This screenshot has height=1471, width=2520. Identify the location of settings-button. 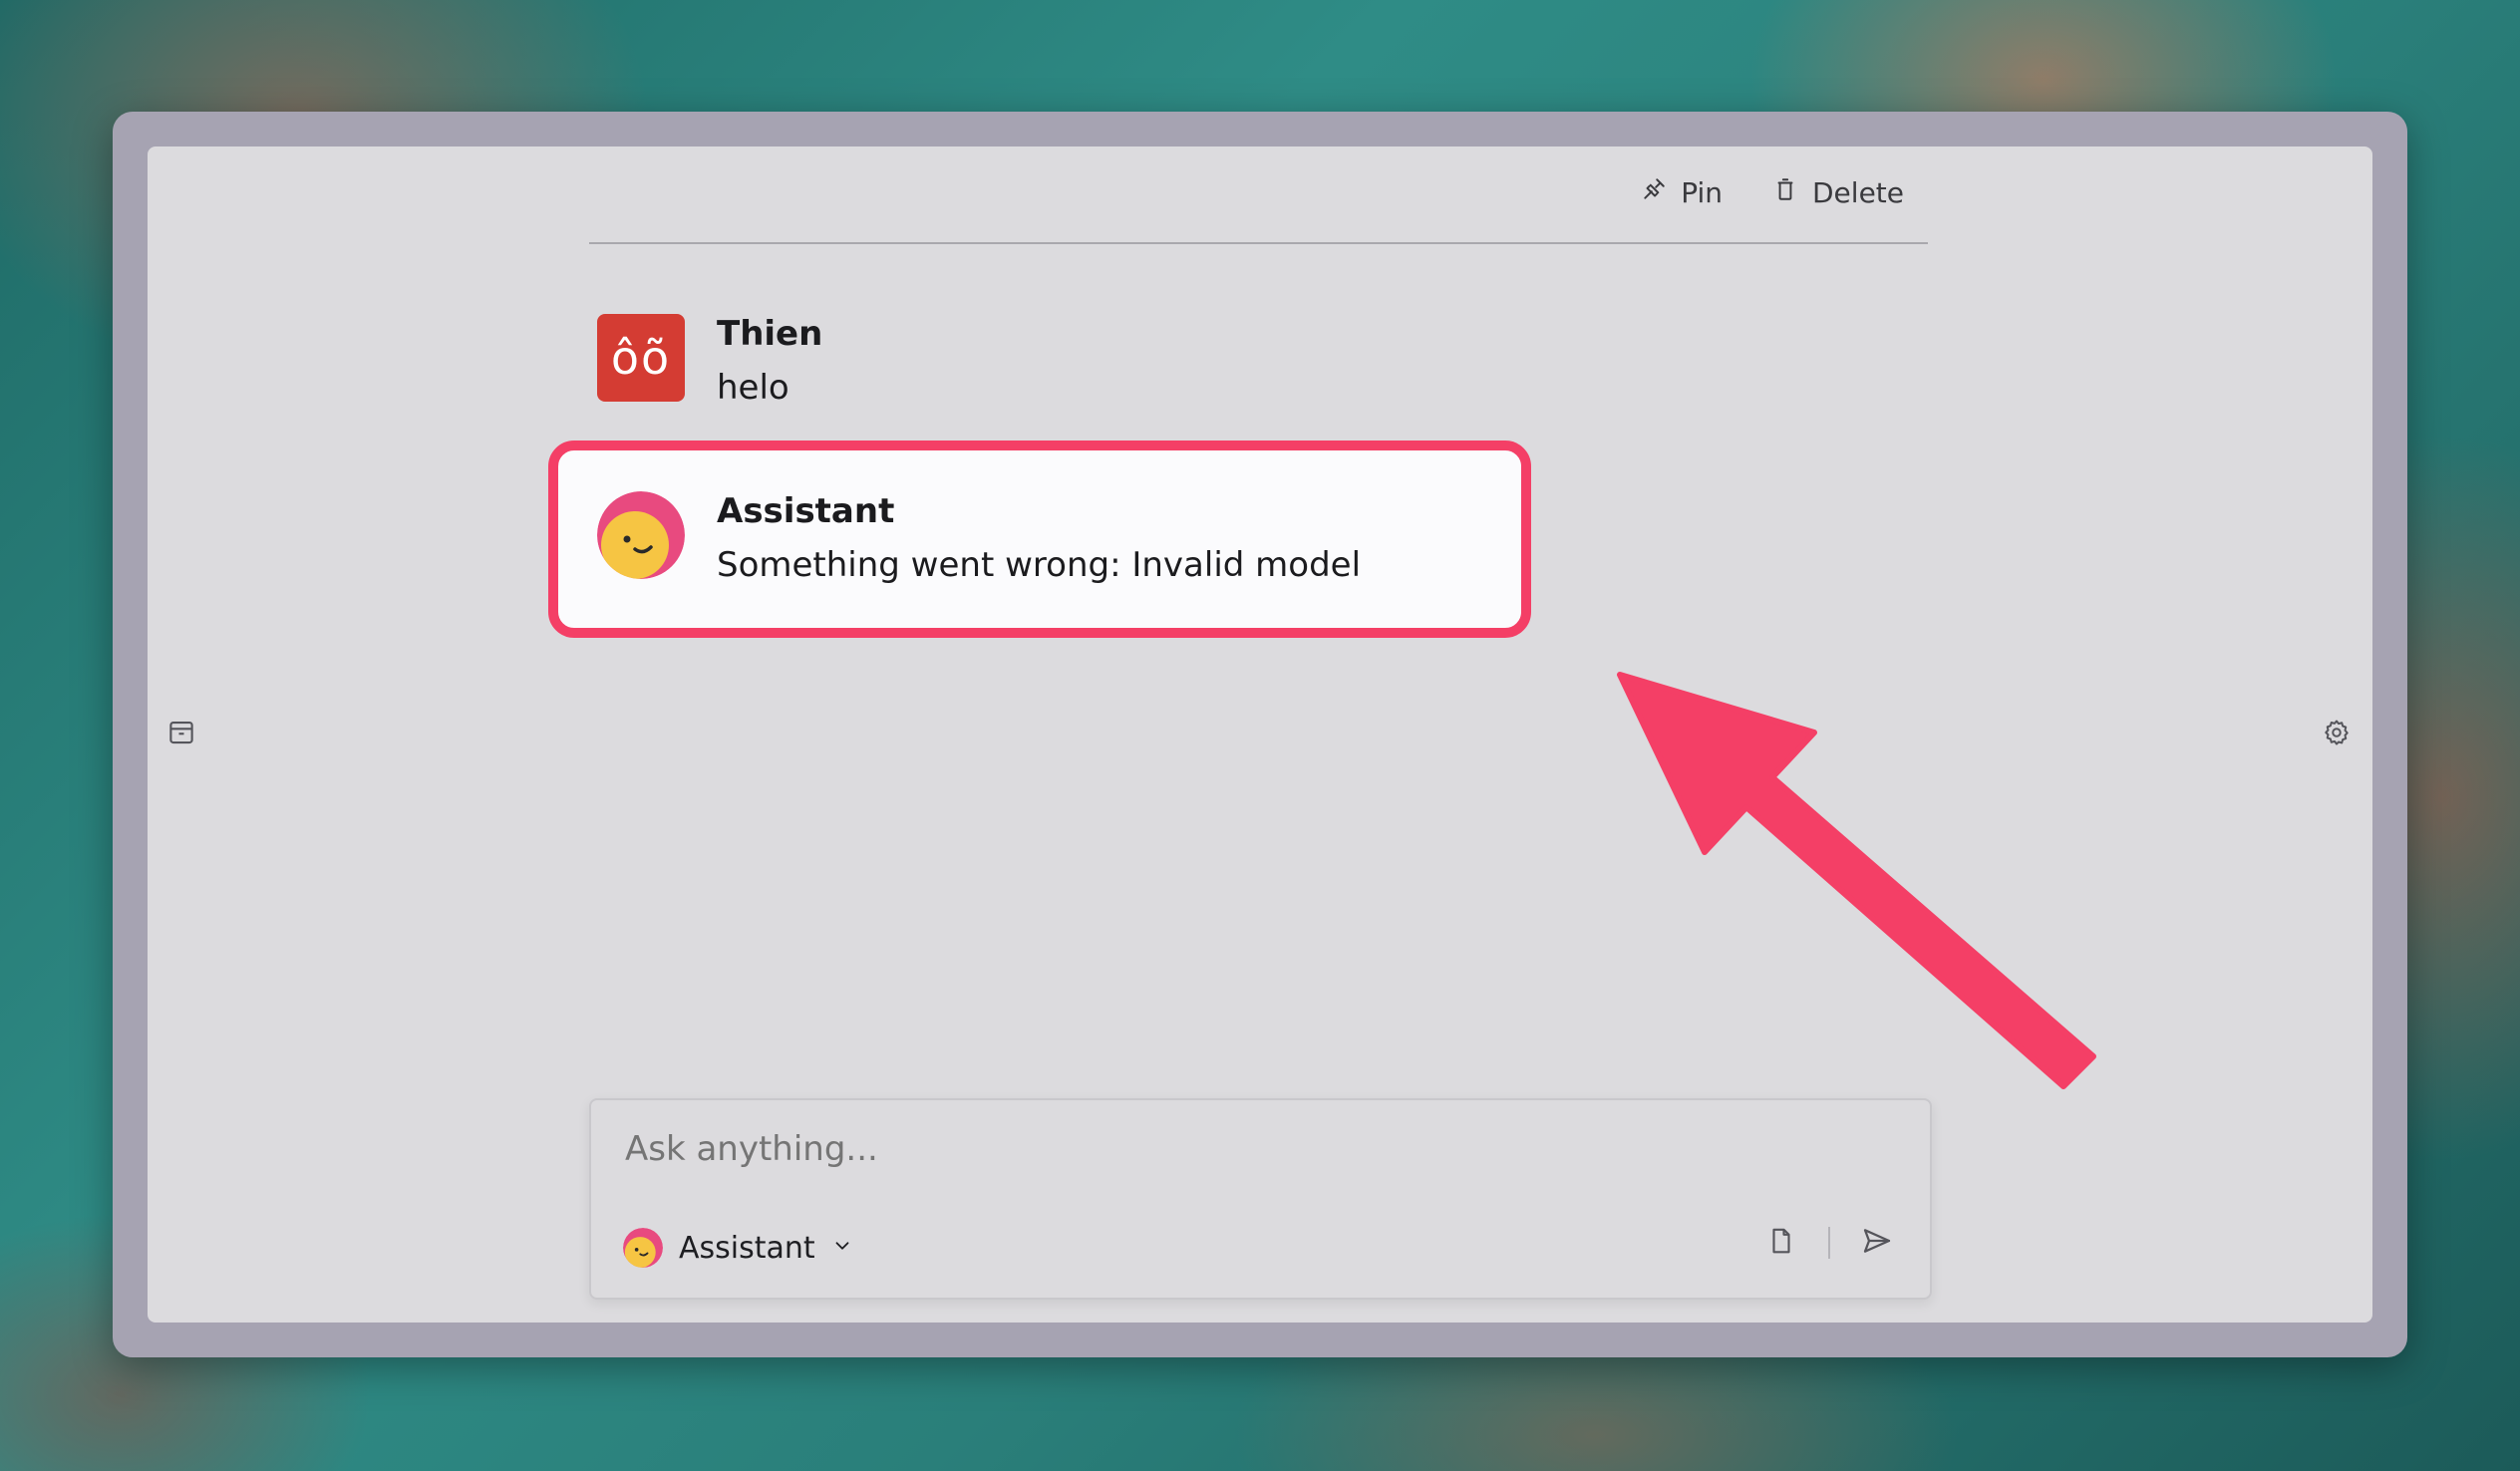
(2337, 734).